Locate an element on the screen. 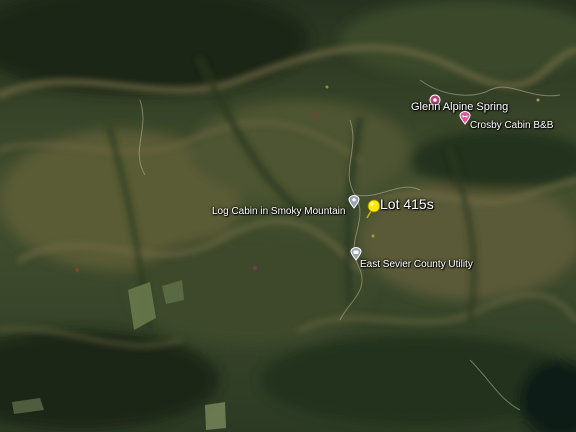 The width and height of the screenshot is (576, 432). place-label-east-sevier: East Sevier County Utility is located at coordinates (416, 264).